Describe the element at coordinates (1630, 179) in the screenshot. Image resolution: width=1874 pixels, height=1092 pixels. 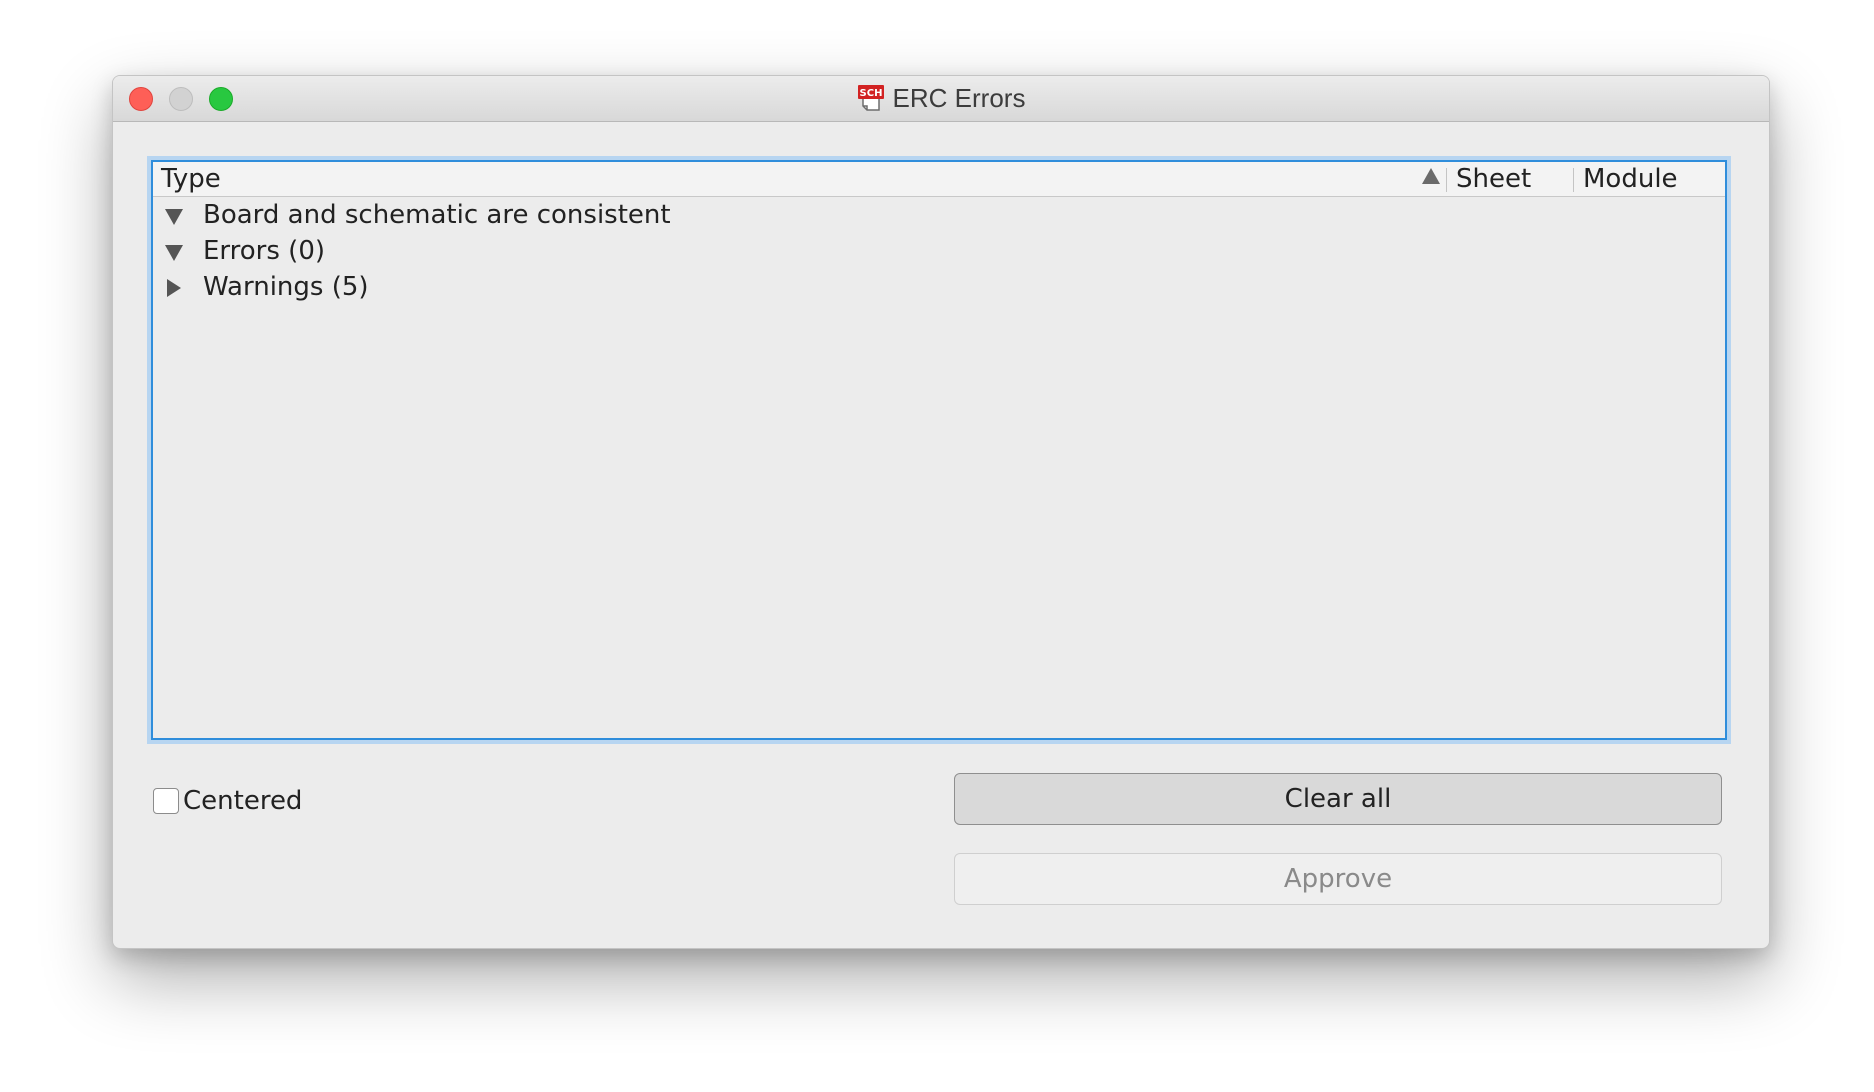
I see `column-header-module: Module` at that location.